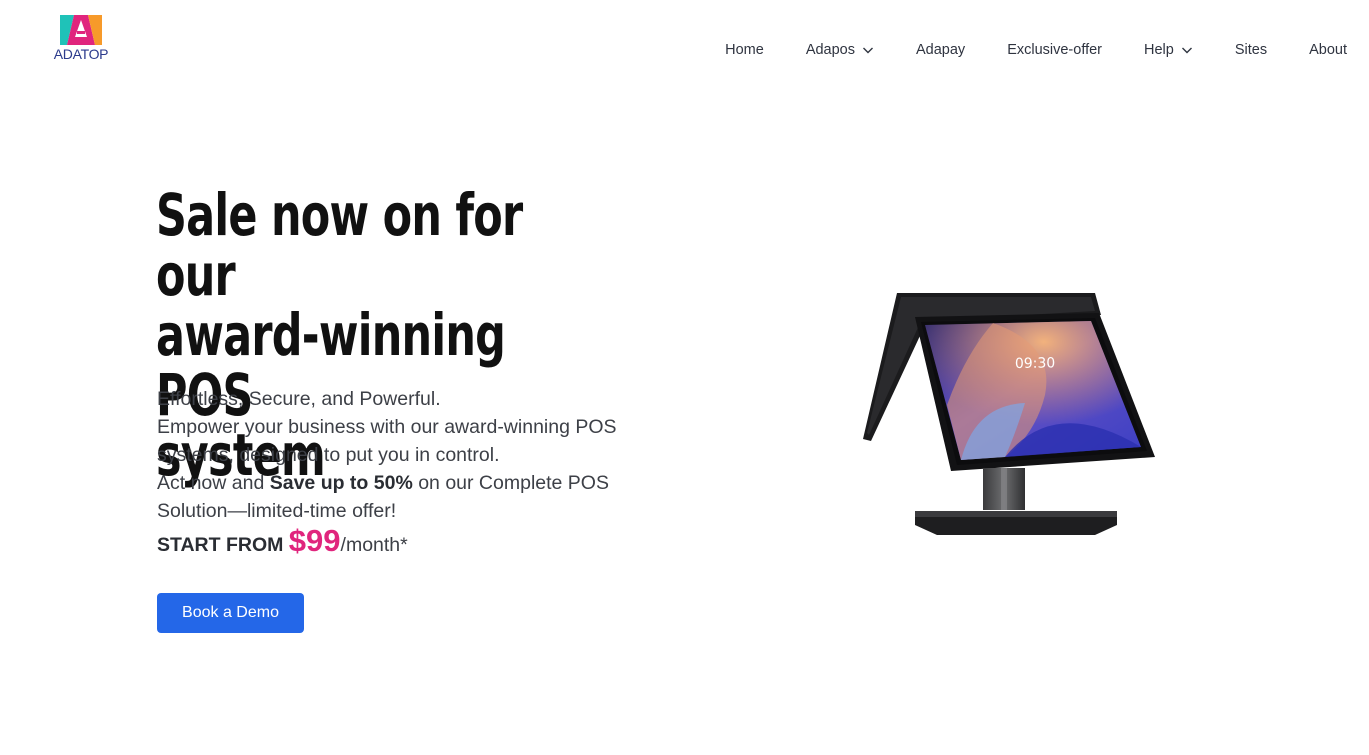 This screenshot has height=755, width=1369. What do you see at coordinates (299, 399) in the screenshot?
I see `hero-tagline: Effortless, Secure, and Powerful.` at bounding box center [299, 399].